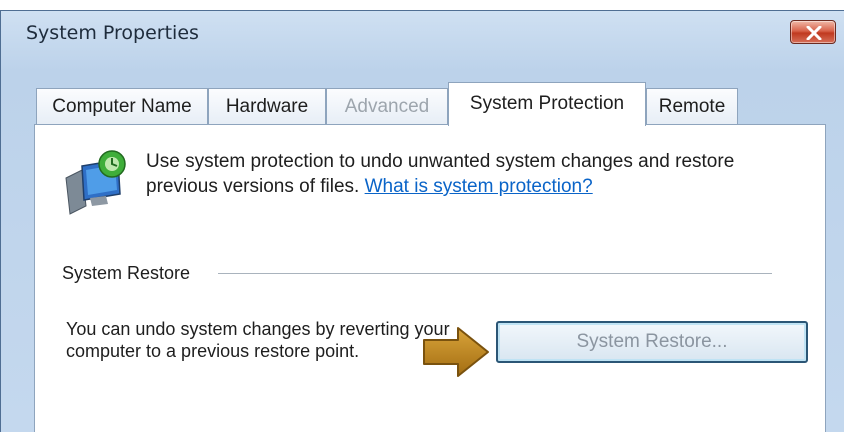  I want to click on tab-computer-name: Computer Name, so click(122, 106).